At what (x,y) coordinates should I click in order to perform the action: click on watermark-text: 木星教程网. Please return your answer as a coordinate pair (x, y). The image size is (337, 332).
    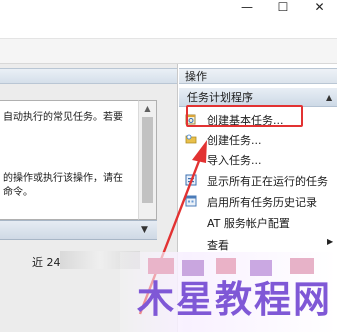
    Looking at the image, I should click on (234, 299).